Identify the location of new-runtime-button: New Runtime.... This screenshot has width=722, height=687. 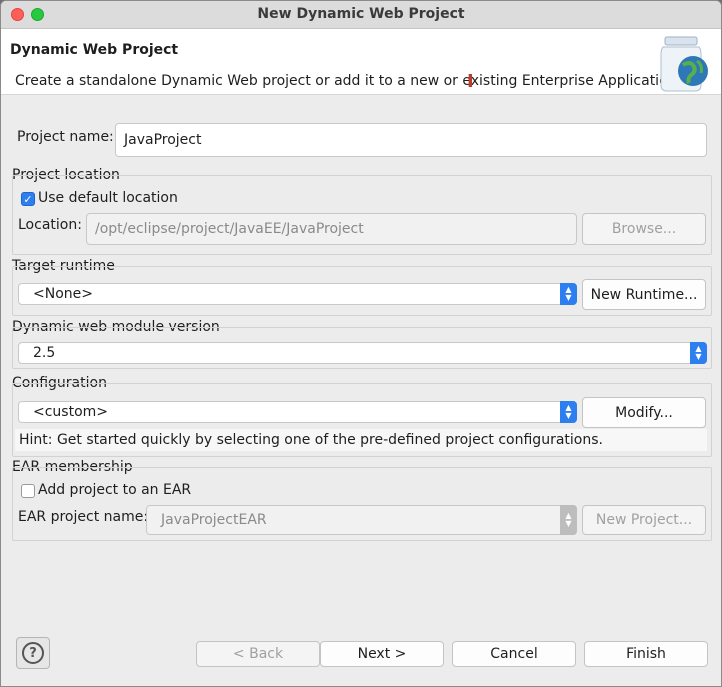
(644, 294).